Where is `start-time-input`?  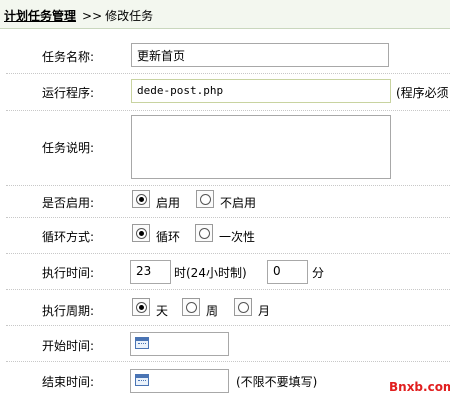 start-time-input is located at coordinates (179, 344).